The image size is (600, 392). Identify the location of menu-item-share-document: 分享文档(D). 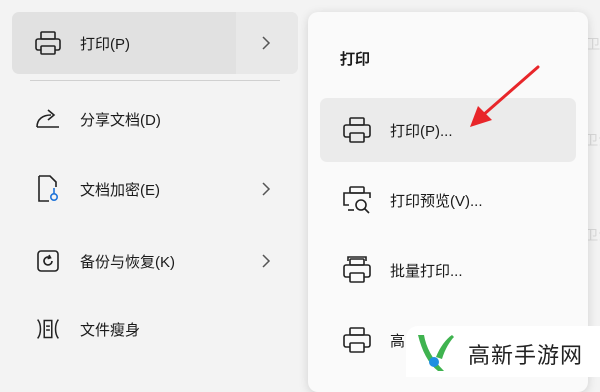
(155, 119).